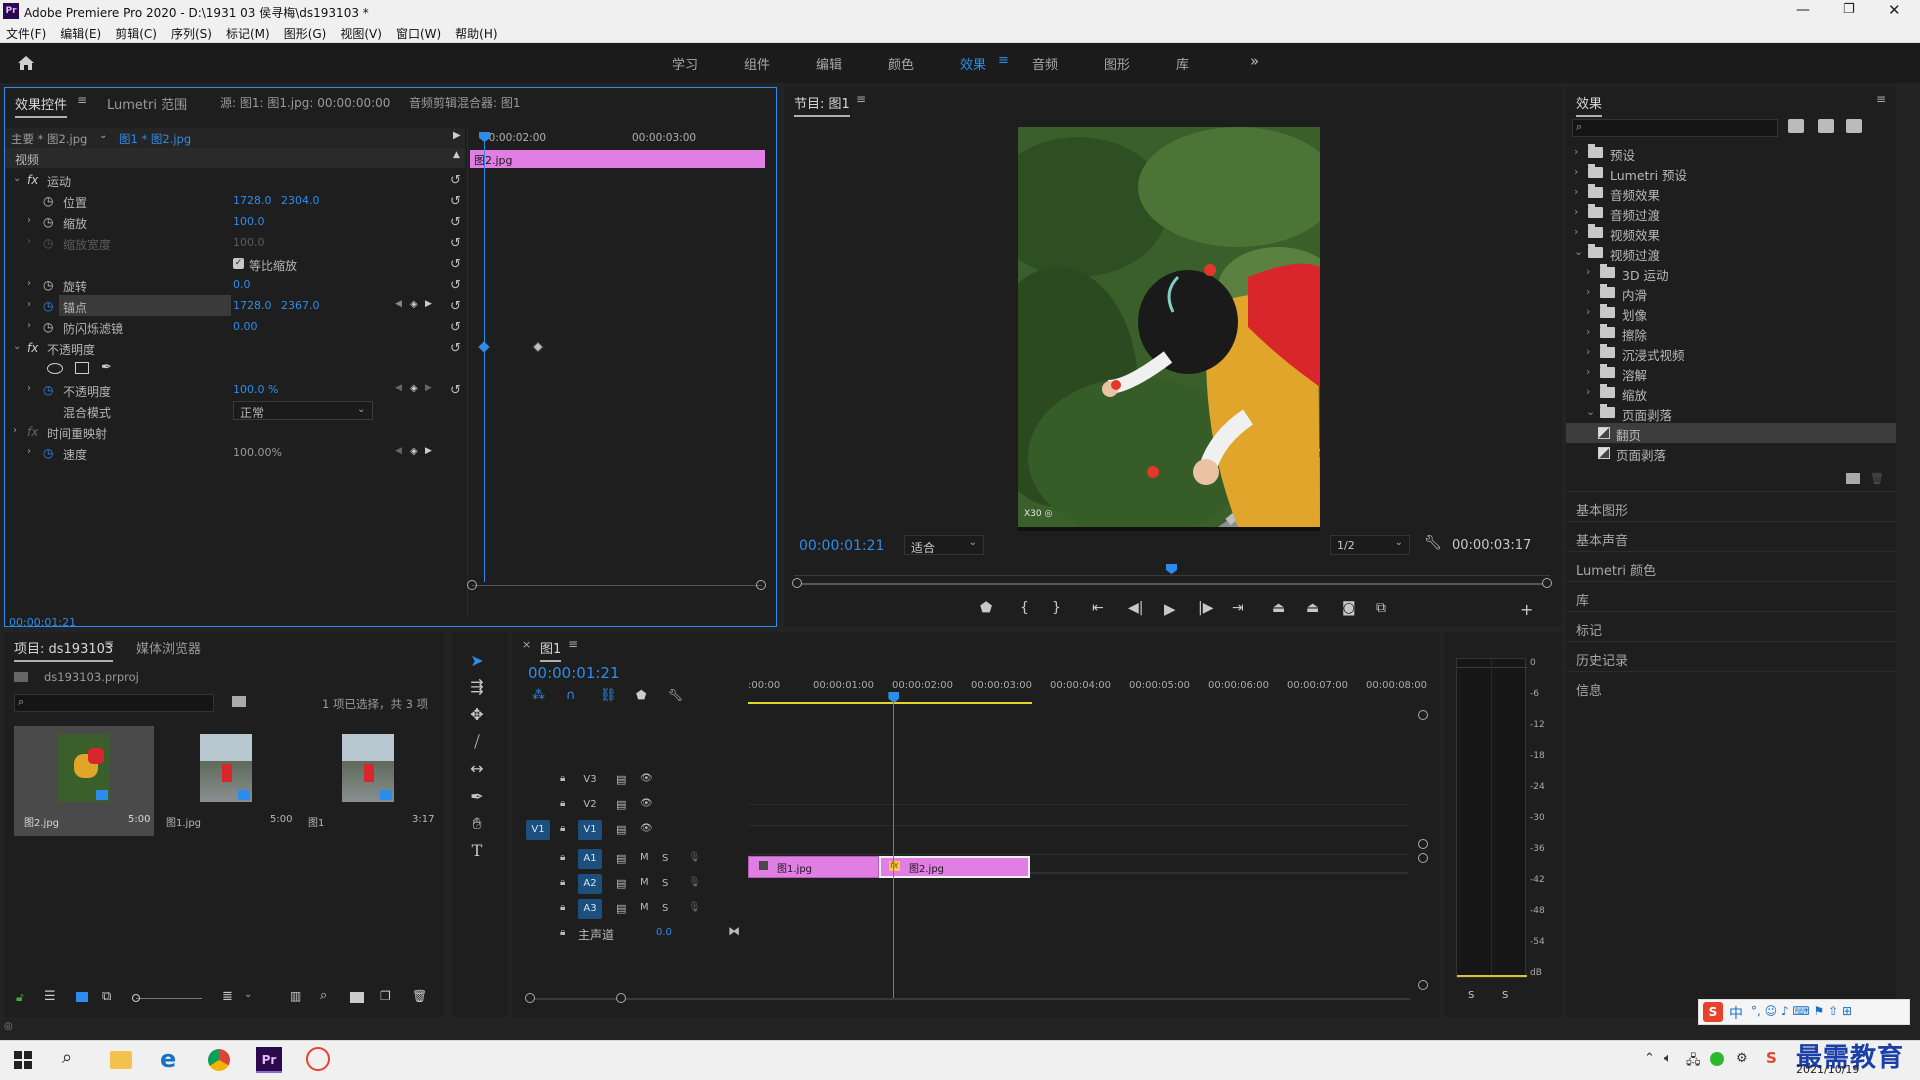  Describe the element at coordinates (398, 451) in the screenshot. I see `prev-keyframe-icon: ◀` at that location.